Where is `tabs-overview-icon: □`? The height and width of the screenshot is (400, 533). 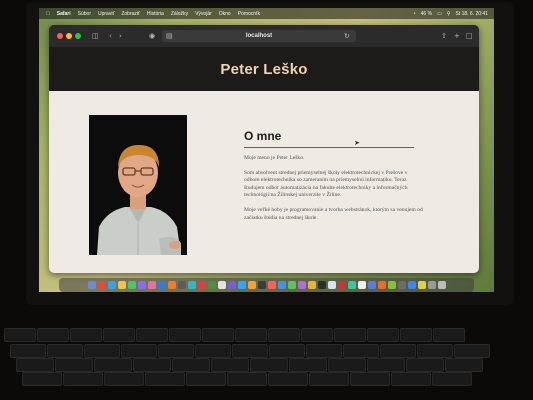
tabs-overview-icon: □ is located at coordinates (469, 36).